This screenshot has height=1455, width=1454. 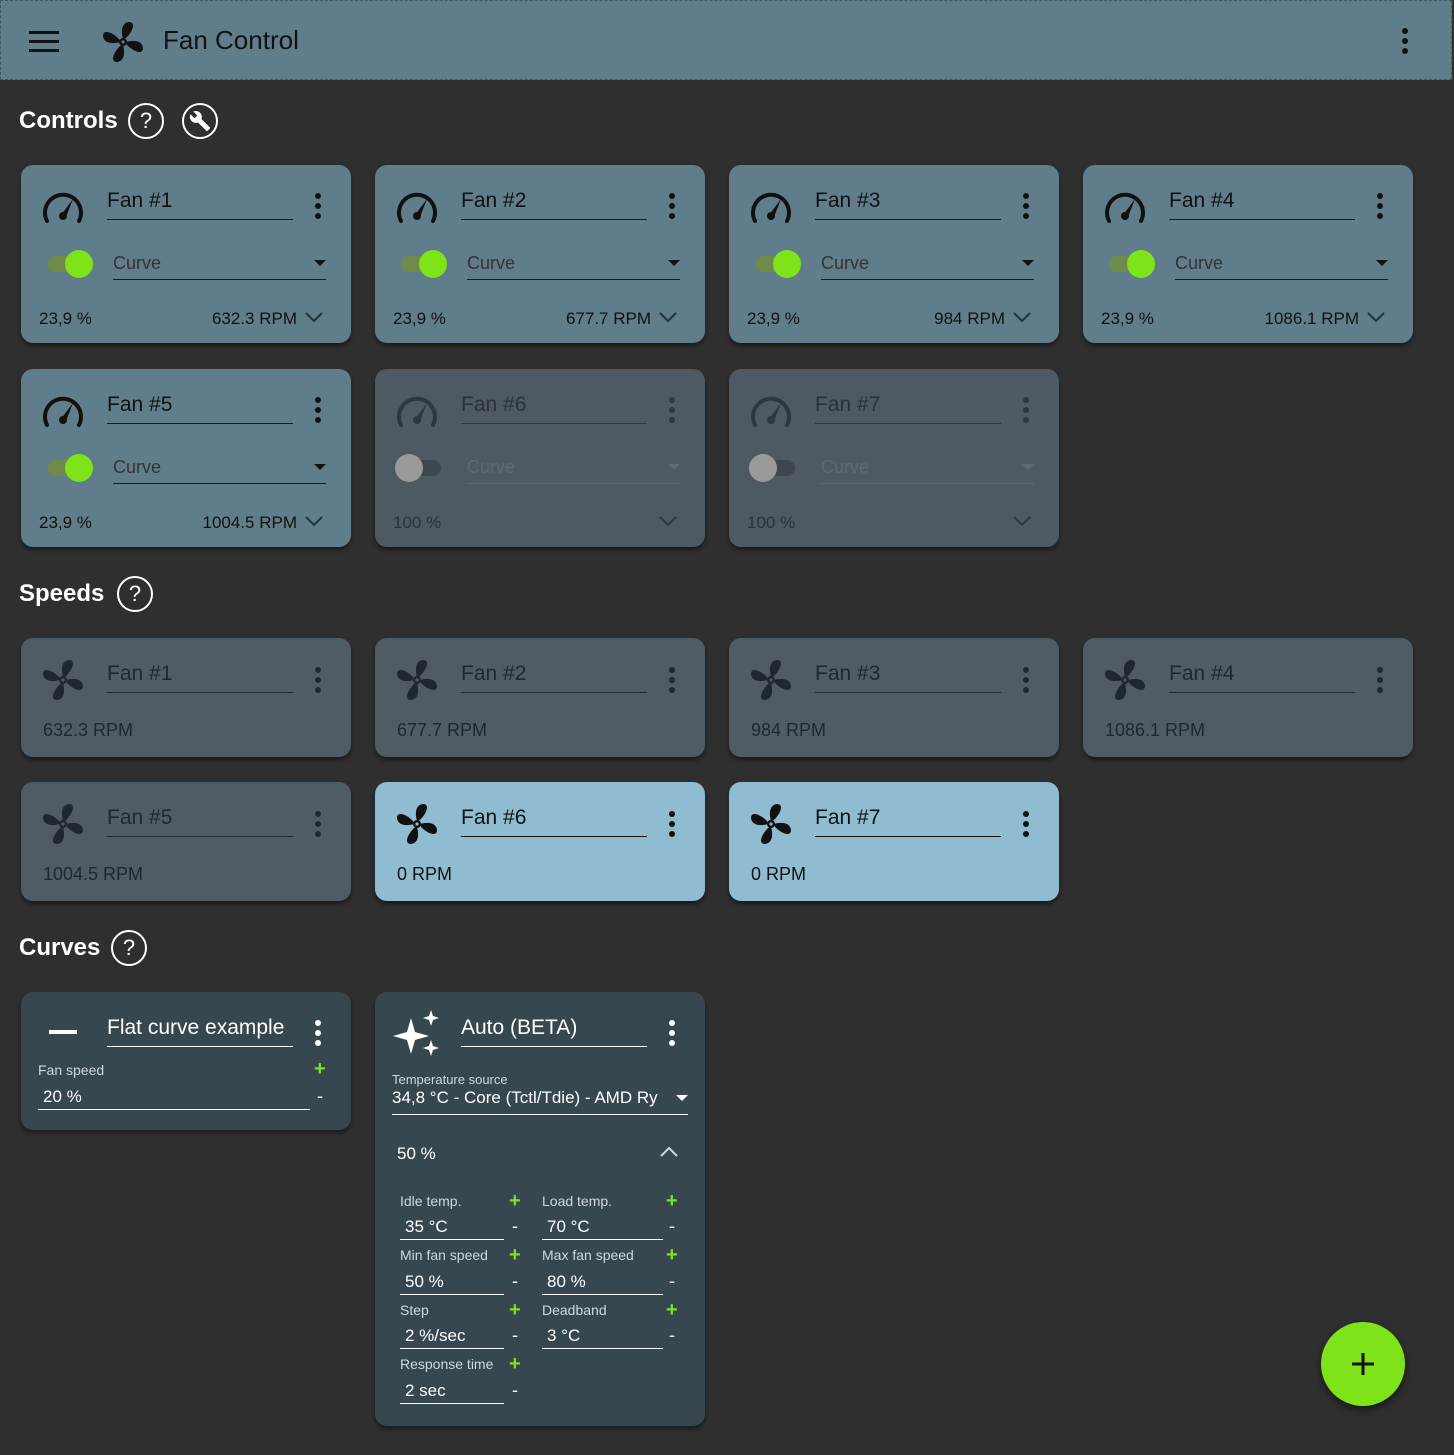 I want to click on step-increment: +, so click(x=515, y=1310).